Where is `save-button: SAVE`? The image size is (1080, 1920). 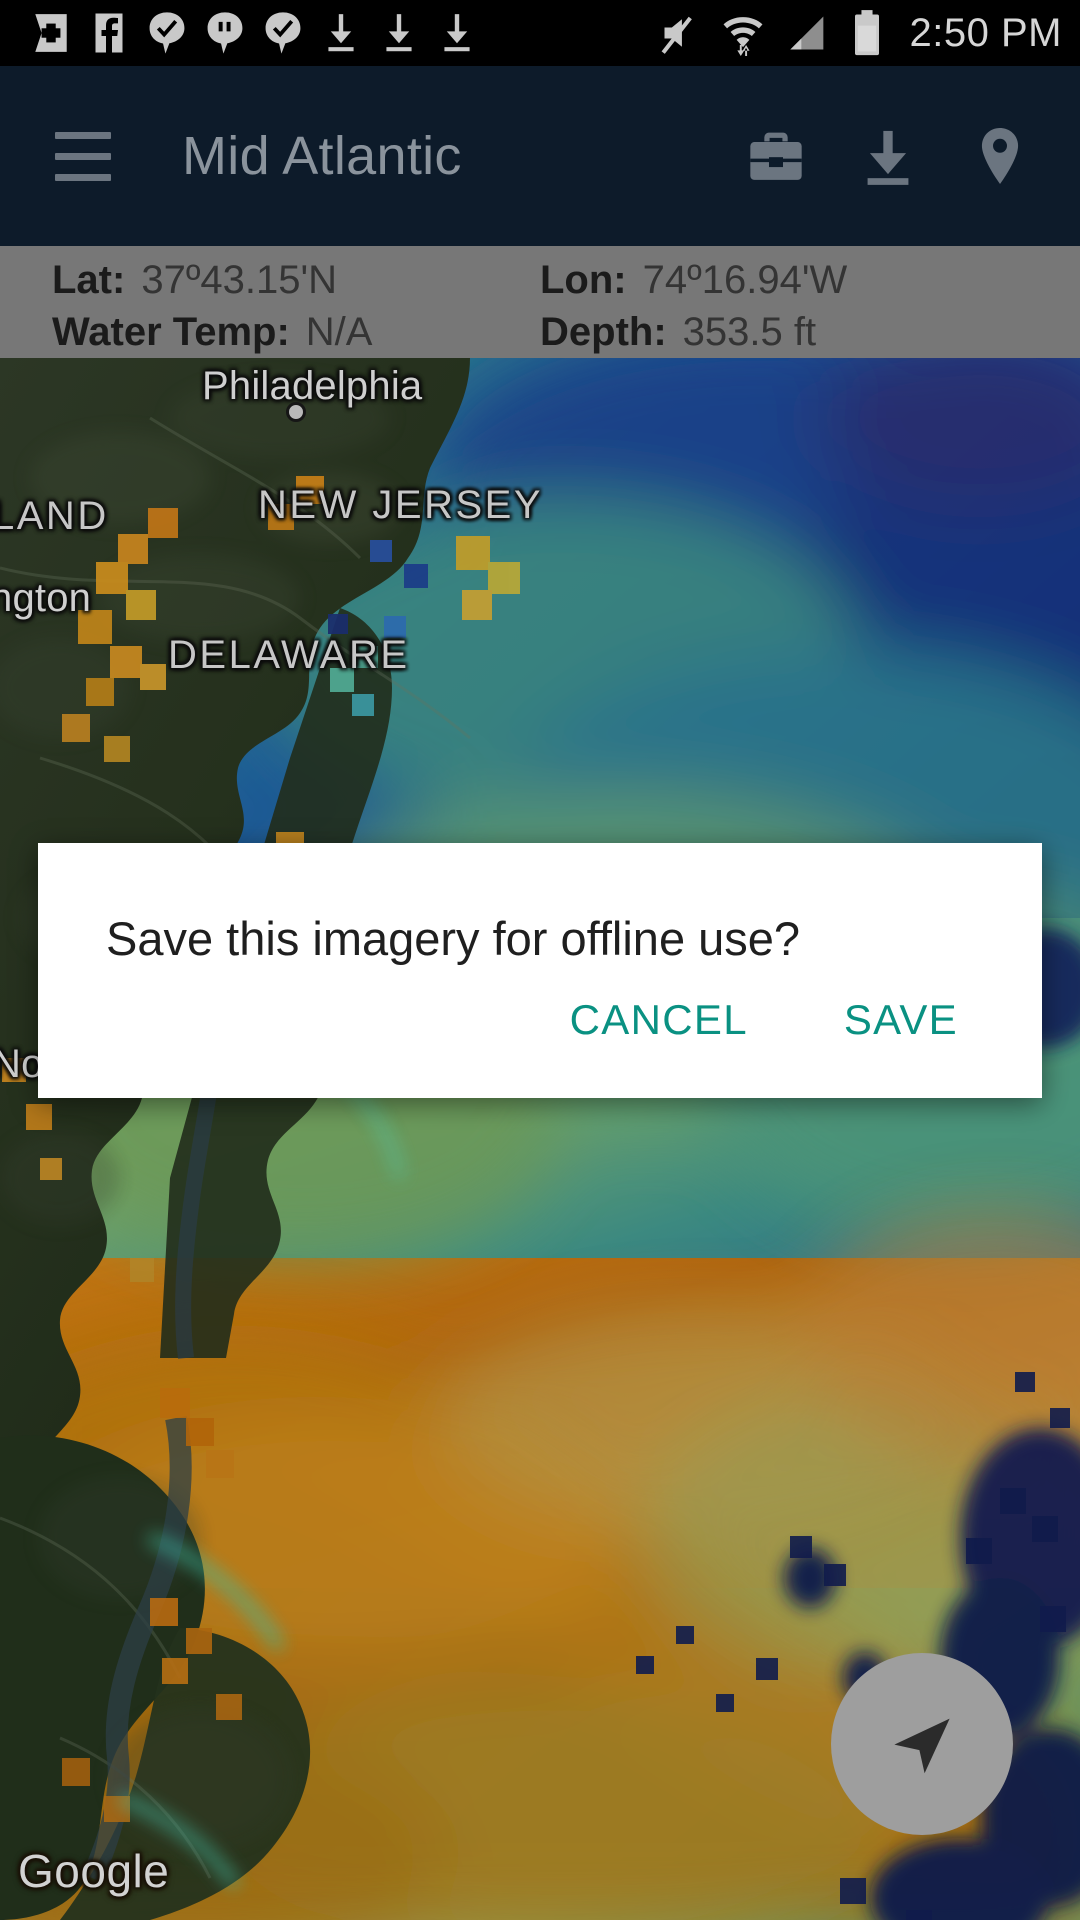 save-button: SAVE is located at coordinates (901, 1020).